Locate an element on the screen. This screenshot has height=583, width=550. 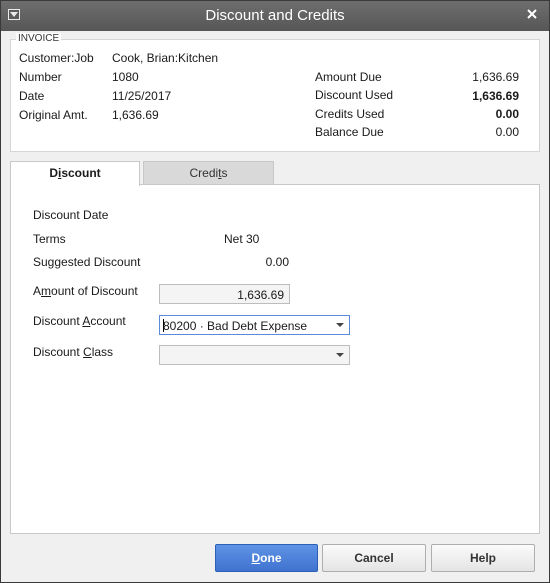
discount-class-label: Discount Class is located at coordinates (73, 352).